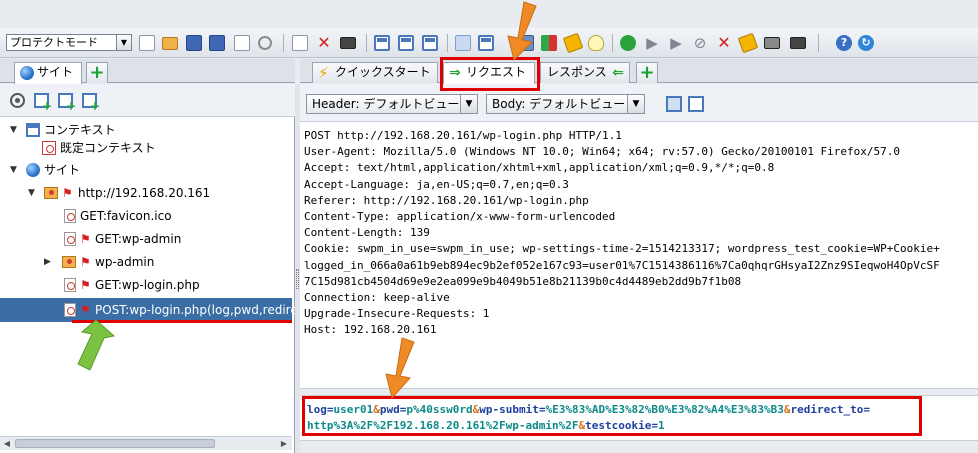 The width and height of the screenshot is (978, 453). What do you see at coordinates (674, 104) in the screenshot?
I see `split-view-icon` at bounding box center [674, 104].